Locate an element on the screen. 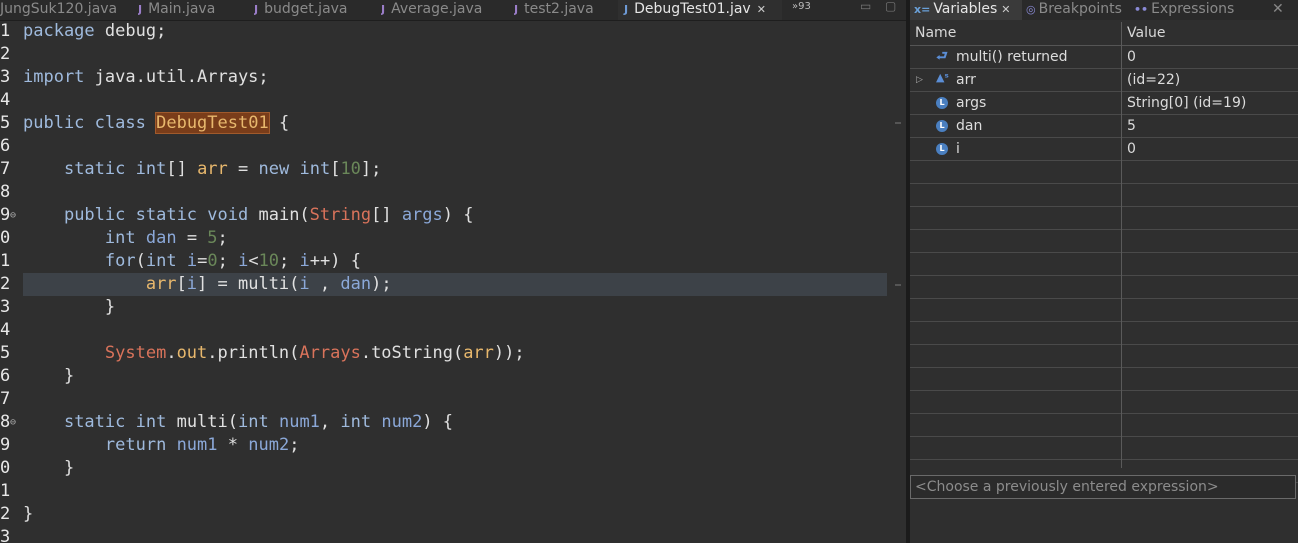  column-divider is located at coordinates (1121, 245).